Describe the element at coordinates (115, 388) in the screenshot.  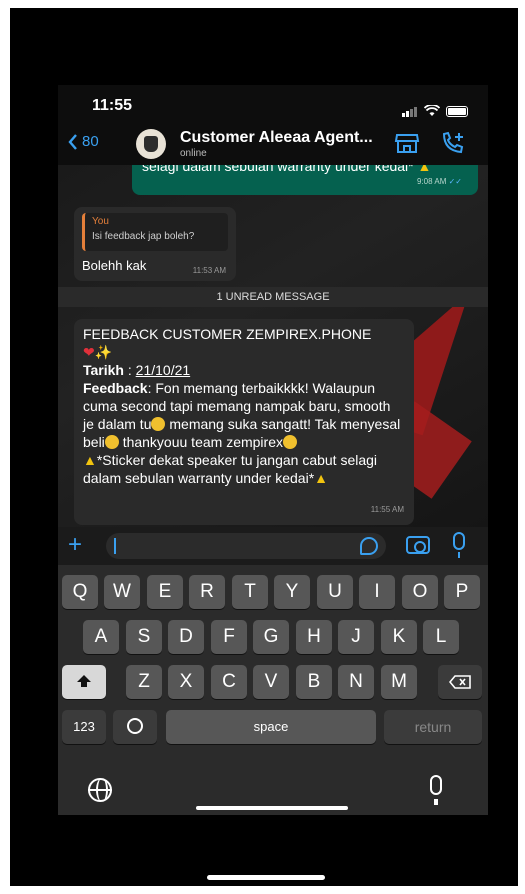
I see `feedback-label: Feedback` at that location.